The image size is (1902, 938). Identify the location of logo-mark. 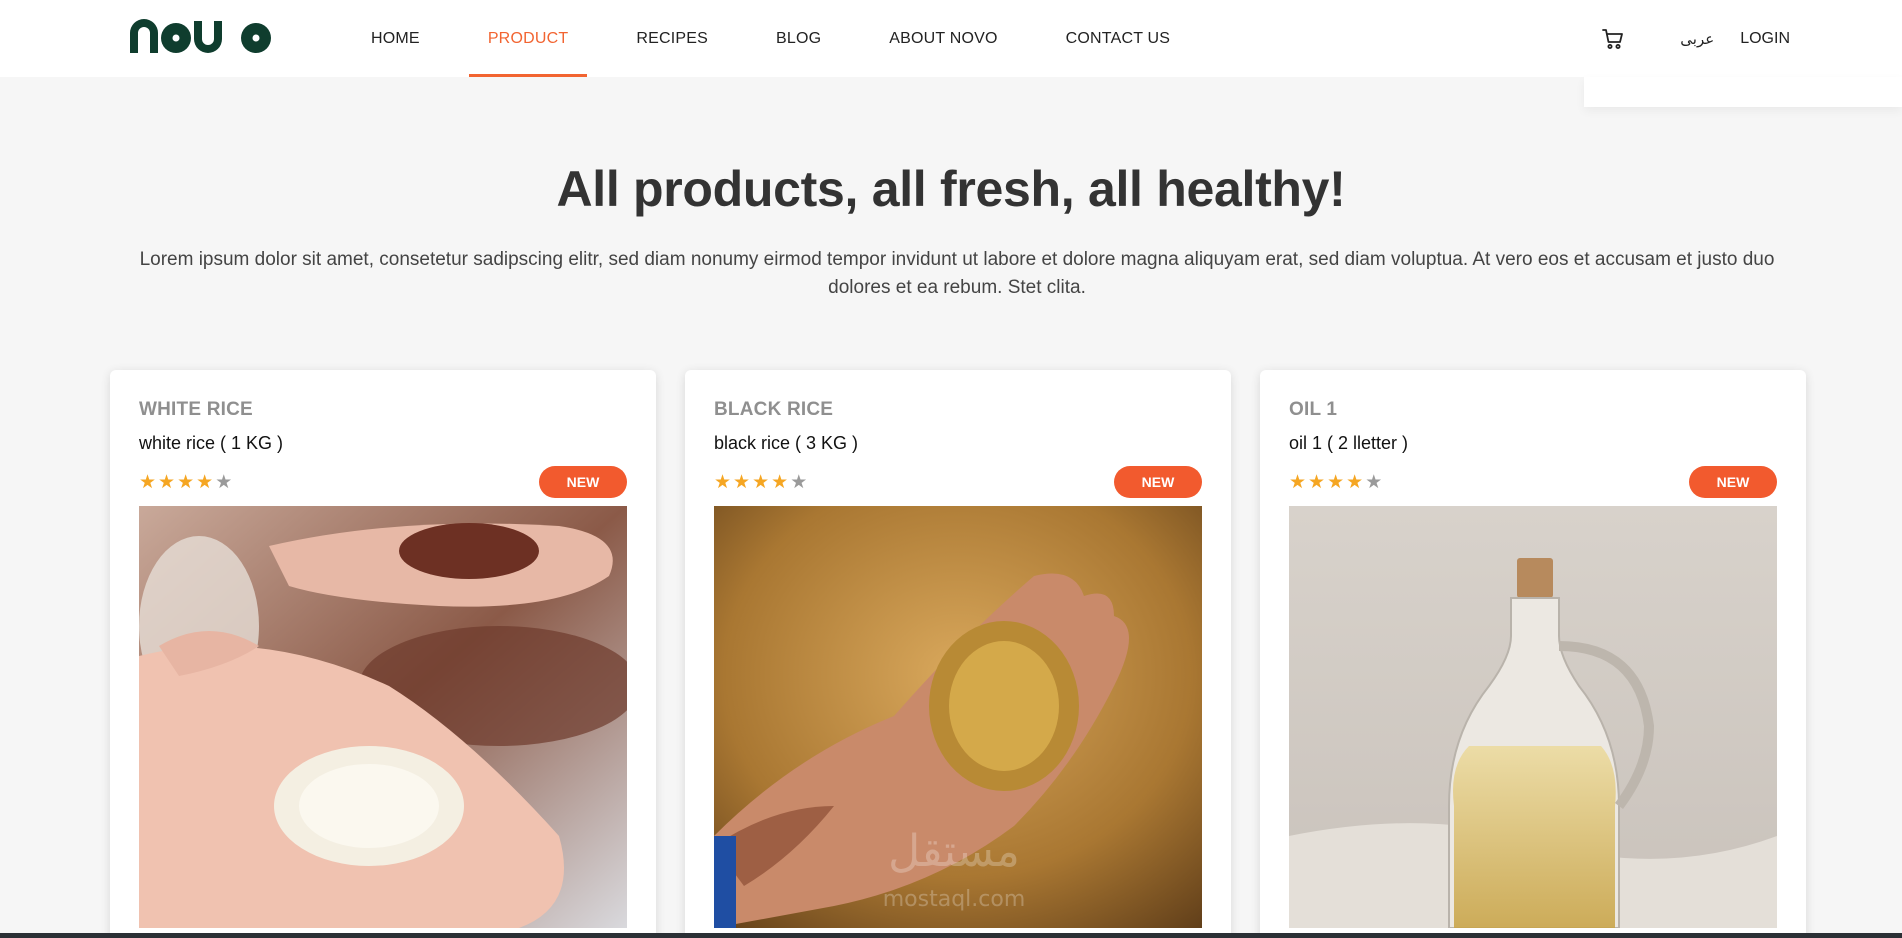
(200, 36).